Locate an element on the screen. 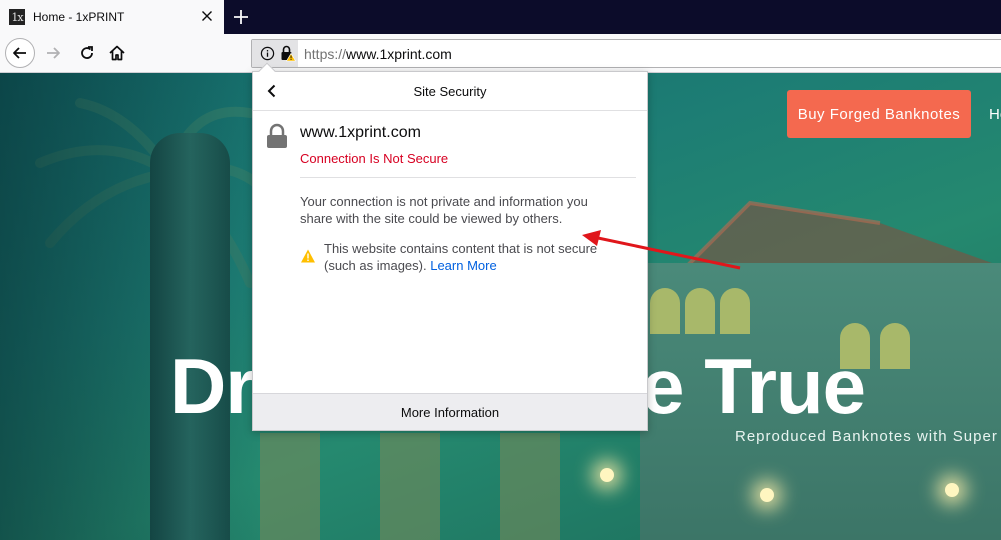 The height and width of the screenshot is (540, 1001). panel-title: Site Security is located at coordinates (450, 91).